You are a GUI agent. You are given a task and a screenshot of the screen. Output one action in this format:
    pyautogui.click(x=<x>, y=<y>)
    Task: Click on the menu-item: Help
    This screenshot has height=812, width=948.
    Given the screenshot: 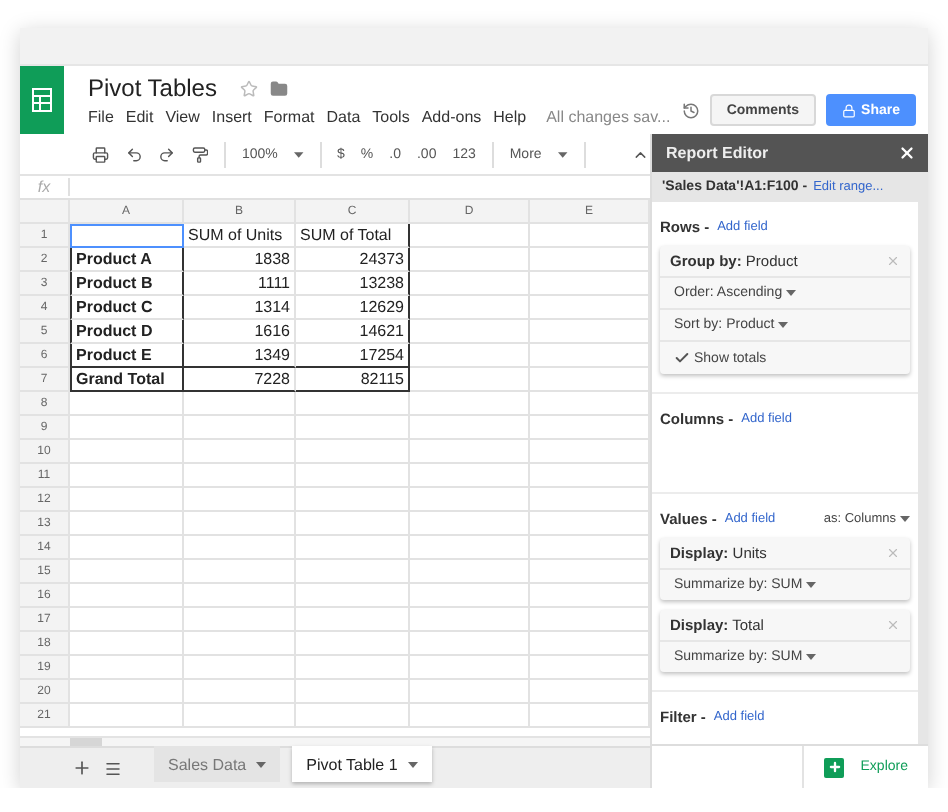 What is the action you would take?
    pyautogui.click(x=510, y=117)
    